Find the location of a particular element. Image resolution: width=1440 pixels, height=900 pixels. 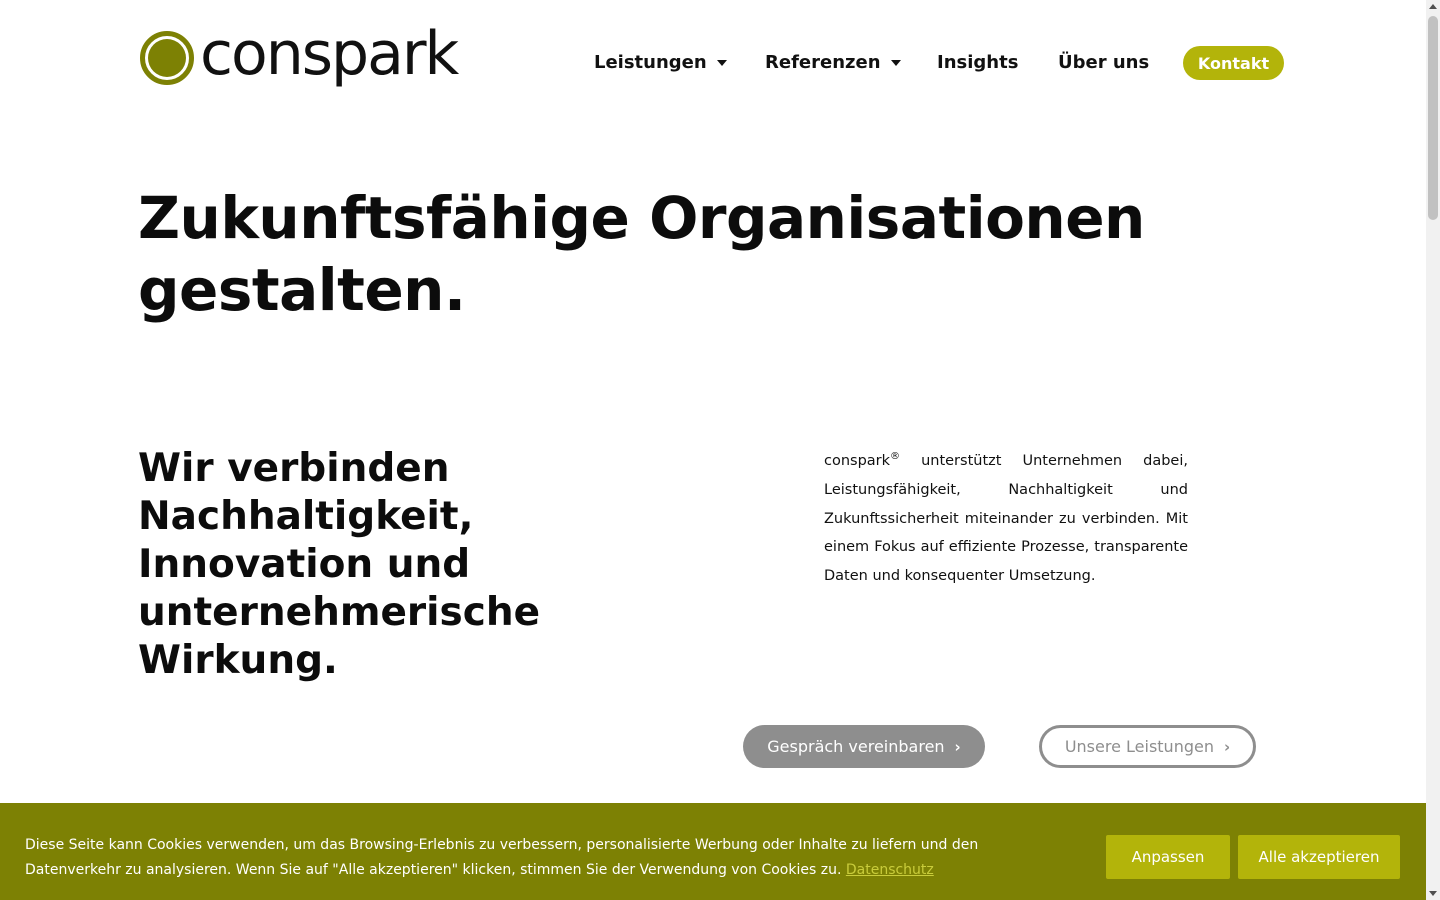

unsere-leistungen-button: Unsere Leistungen › is located at coordinates (1147, 746).